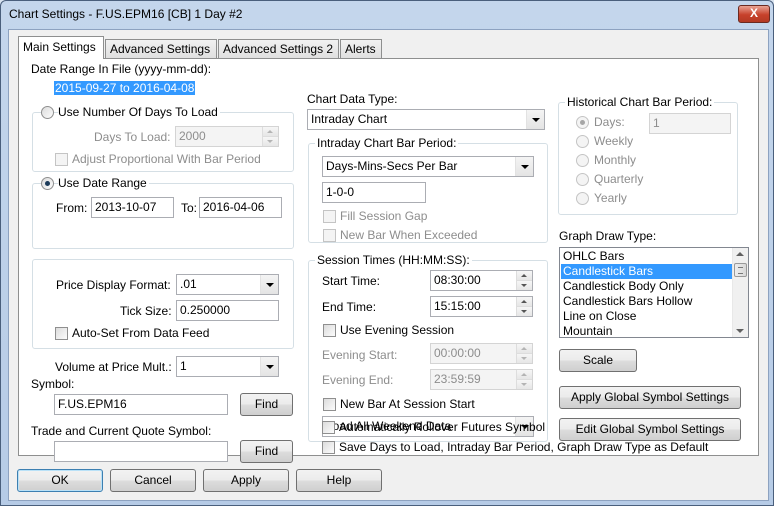  Describe the element at coordinates (647, 330) in the screenshot. I see `list-item: Mountain` at that location.